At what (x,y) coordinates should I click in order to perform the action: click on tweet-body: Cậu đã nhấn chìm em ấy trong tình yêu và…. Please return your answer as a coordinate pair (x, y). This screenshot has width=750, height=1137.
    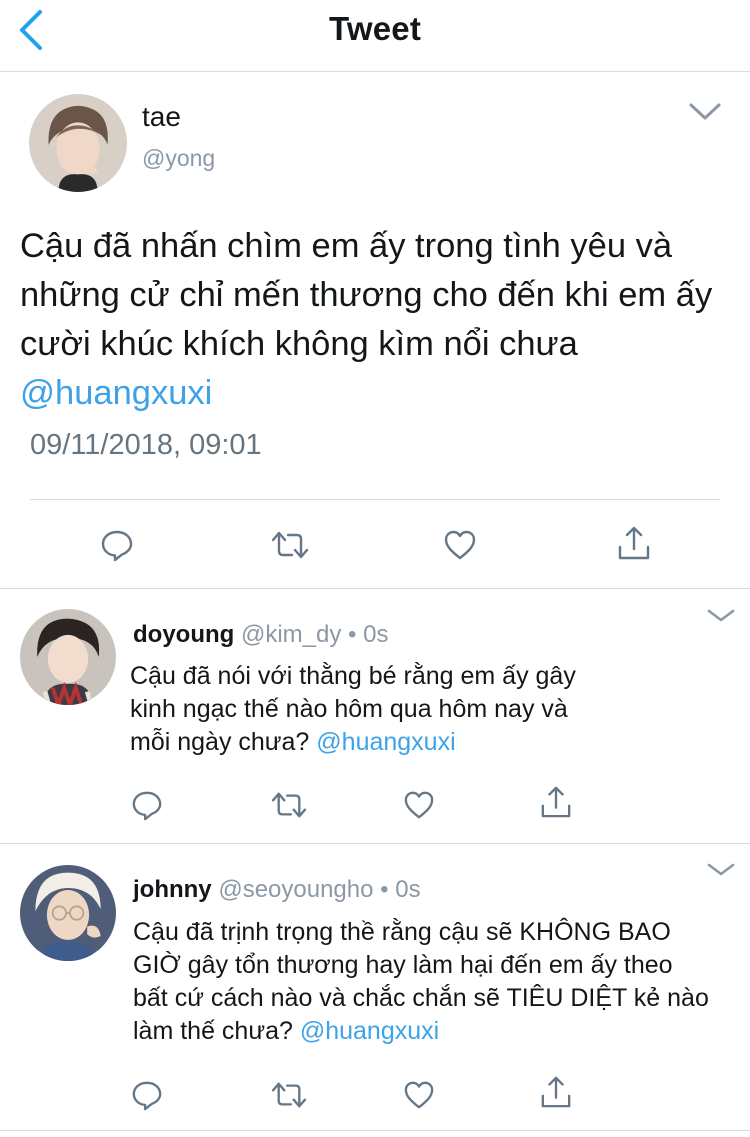
    Looking at the image, I should click on (366, 295).